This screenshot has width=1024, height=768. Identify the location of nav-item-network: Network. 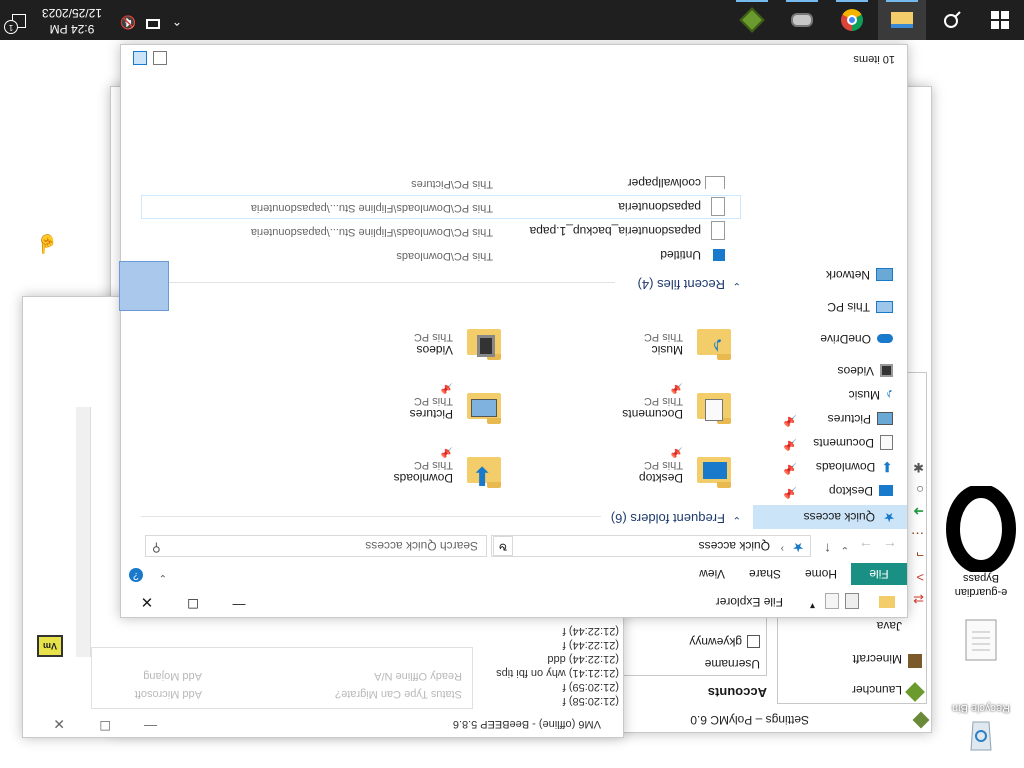
(859, 275).